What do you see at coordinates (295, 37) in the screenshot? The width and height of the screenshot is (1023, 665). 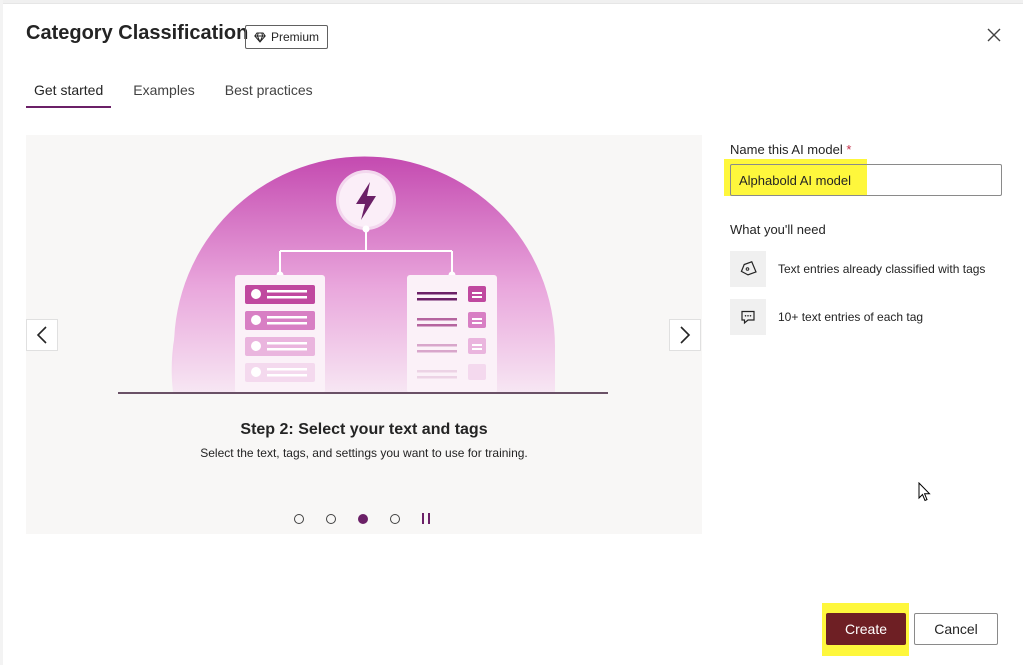 I see `premium-label: Premium` at bounding box center [295, 37].